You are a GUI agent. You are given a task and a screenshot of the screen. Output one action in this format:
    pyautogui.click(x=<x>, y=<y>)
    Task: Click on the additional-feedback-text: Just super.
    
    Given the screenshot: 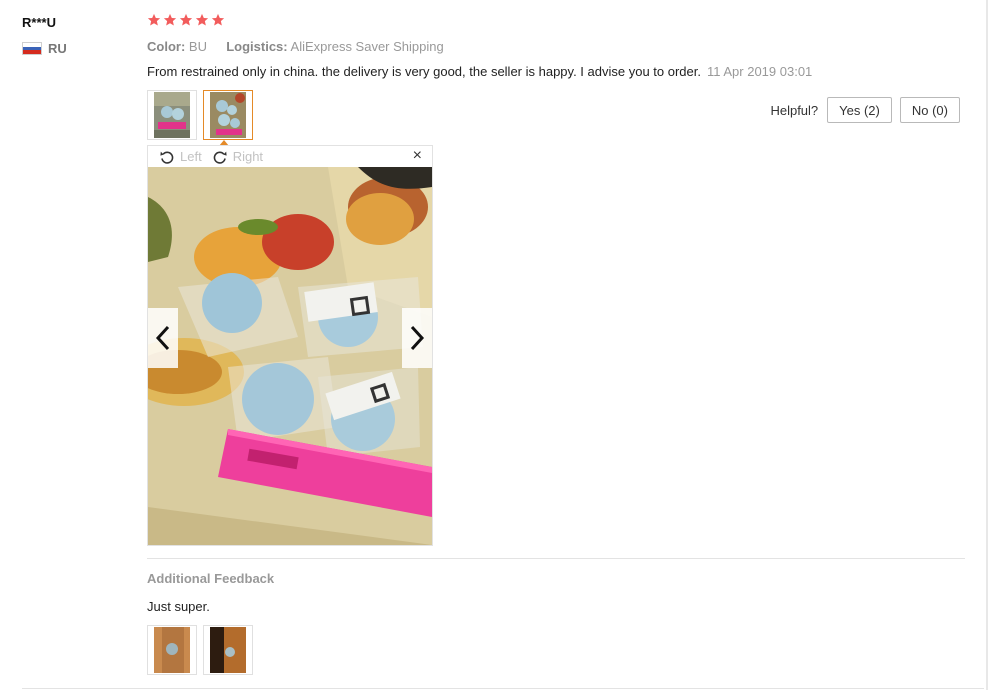 What is the action you would take?
    pyautogui.click(x=178, y=606)
    